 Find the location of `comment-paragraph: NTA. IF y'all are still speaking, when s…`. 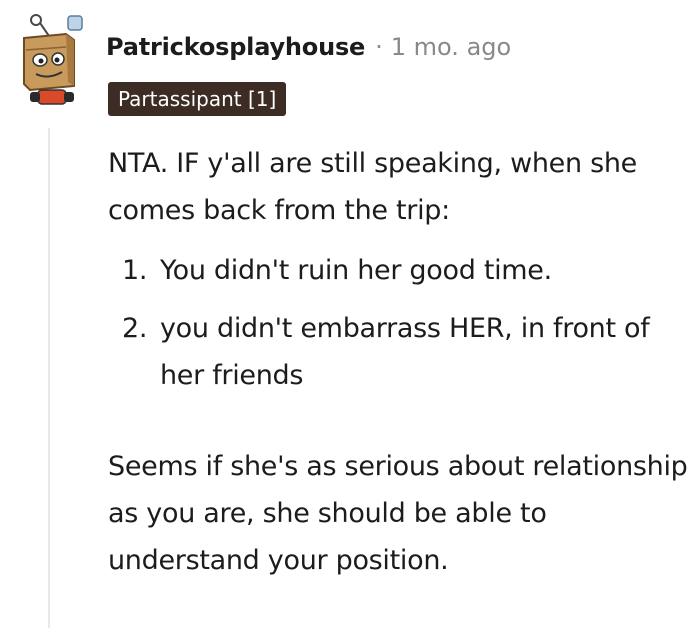

comment-paragraph: NTA. IF y'all are still speaking, when s… is located at coordinates (372, 187).